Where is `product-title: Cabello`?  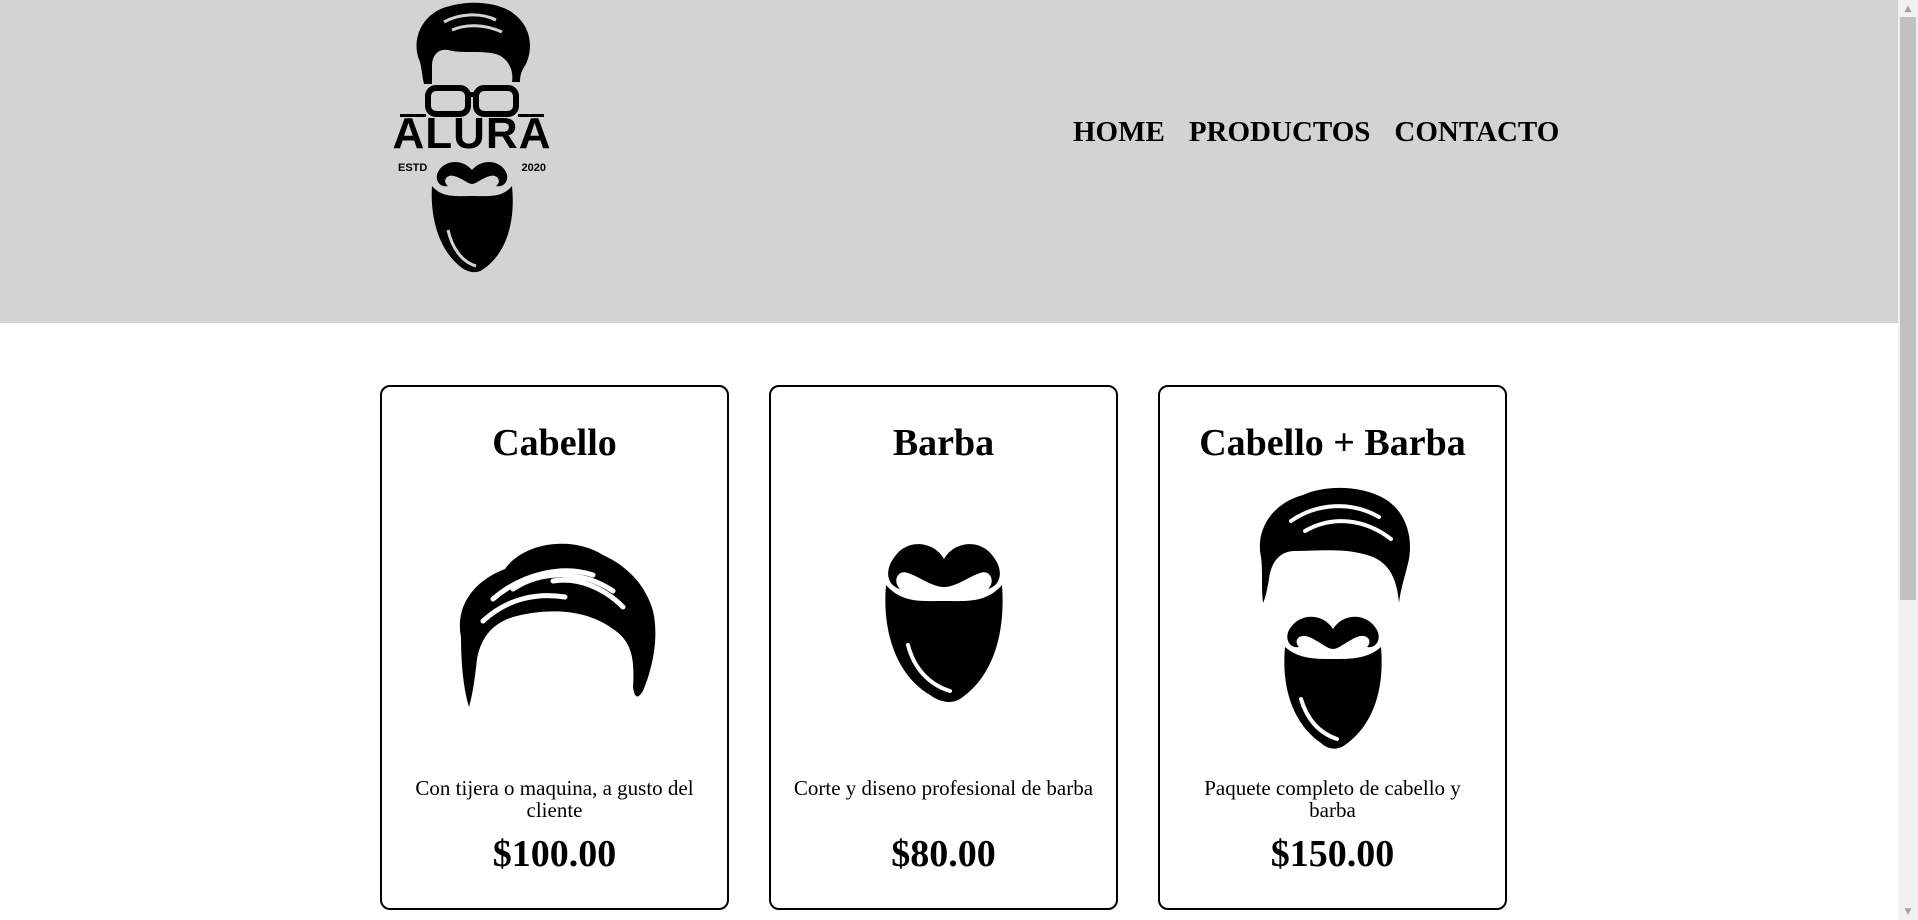 product-title: Cabello is located at coordinates (554, 443).